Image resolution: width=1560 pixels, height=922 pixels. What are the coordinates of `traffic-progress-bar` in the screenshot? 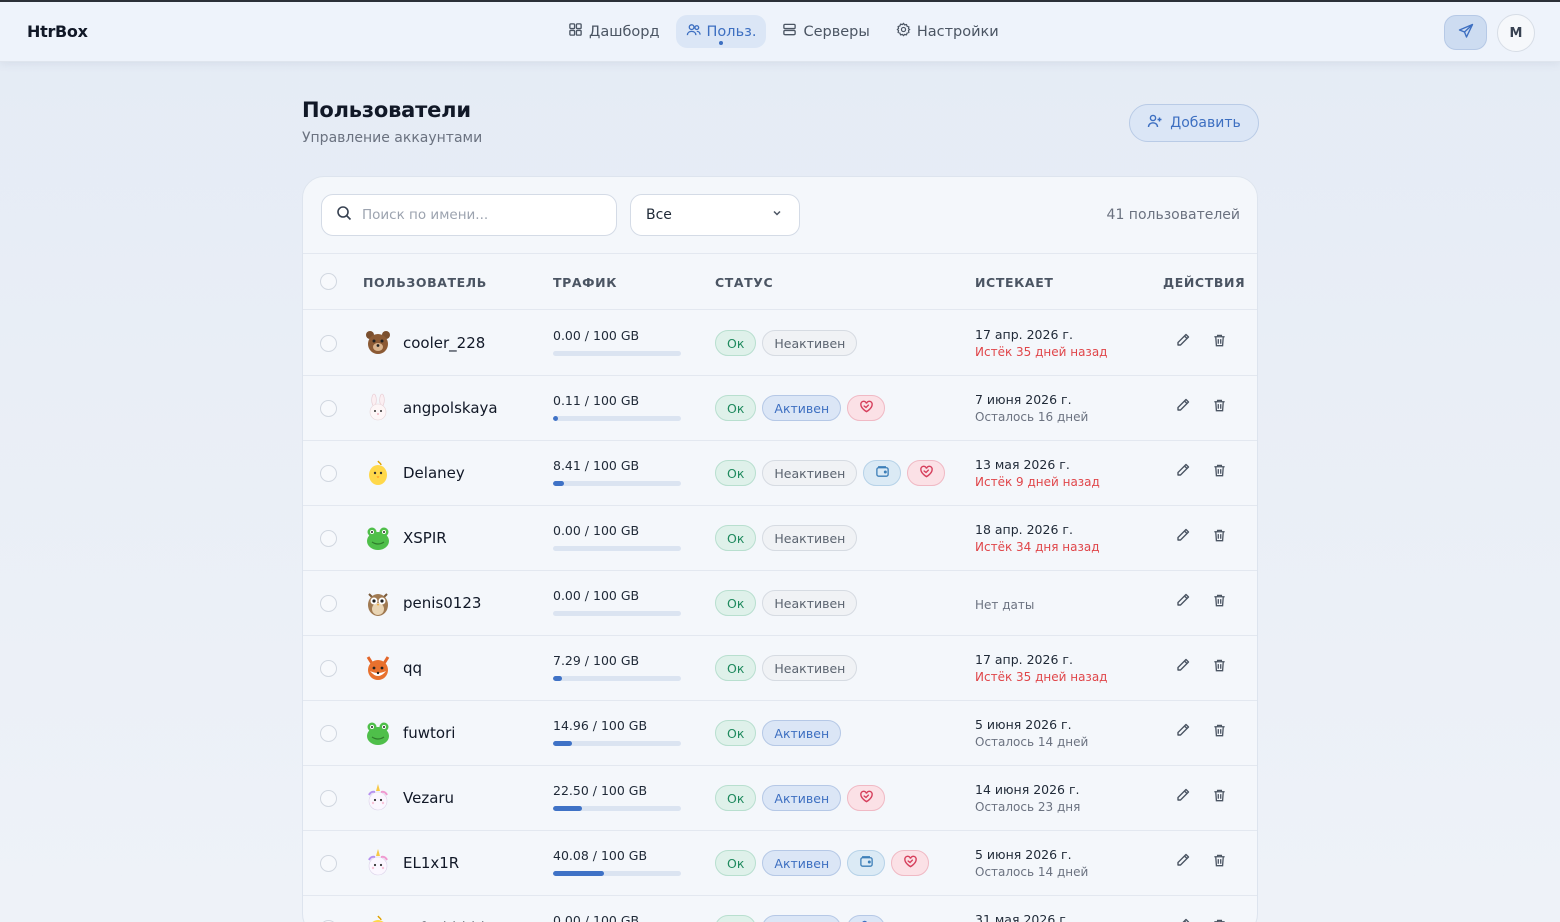 It's located at (617, 743).